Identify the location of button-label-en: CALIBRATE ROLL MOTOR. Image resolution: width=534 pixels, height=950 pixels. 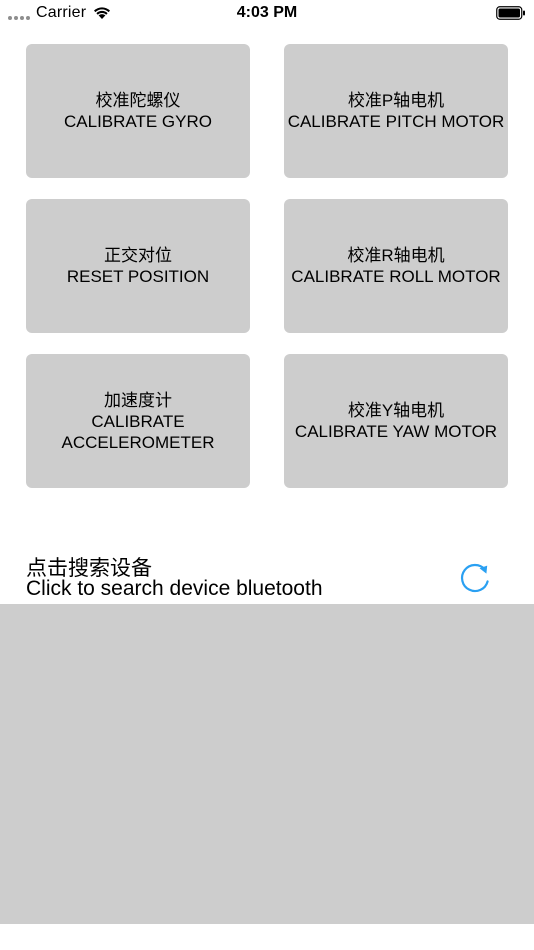
(396, 276).